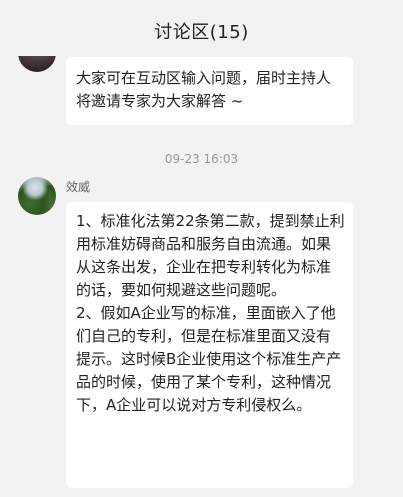 Image resolution: width=403 pixels, height=497 pixels. I want to click on discussion-header: 讨论区(15), so click(201, 28).